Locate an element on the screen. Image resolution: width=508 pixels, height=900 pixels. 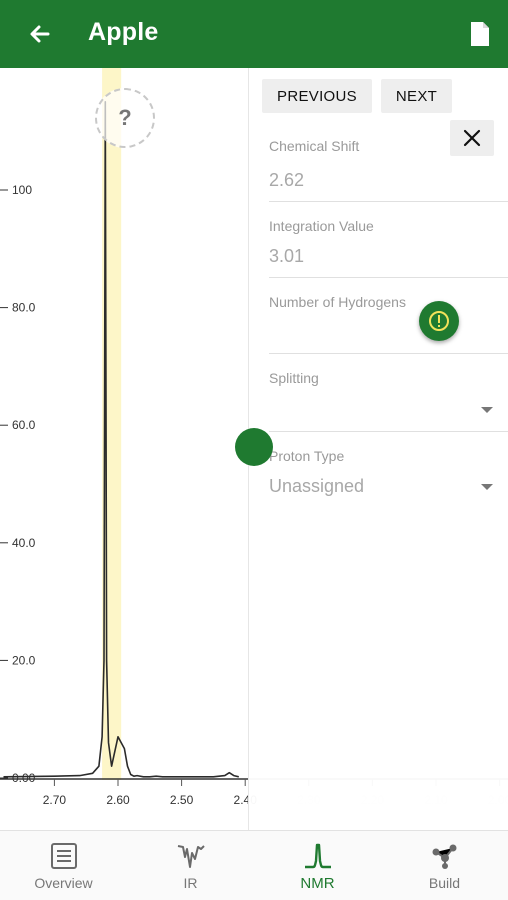
number-of-hydrogens-field: Number of Hydrogens is located at coordinates (388, 324).